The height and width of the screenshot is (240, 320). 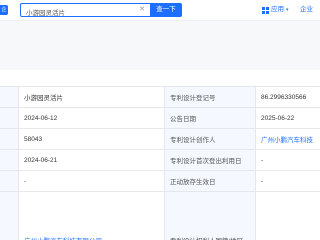 What do you see at coordinates (45, 13) in the screenshot?
I see `search-input-value: 小游园灵活片` at bounding box center [45, 13].